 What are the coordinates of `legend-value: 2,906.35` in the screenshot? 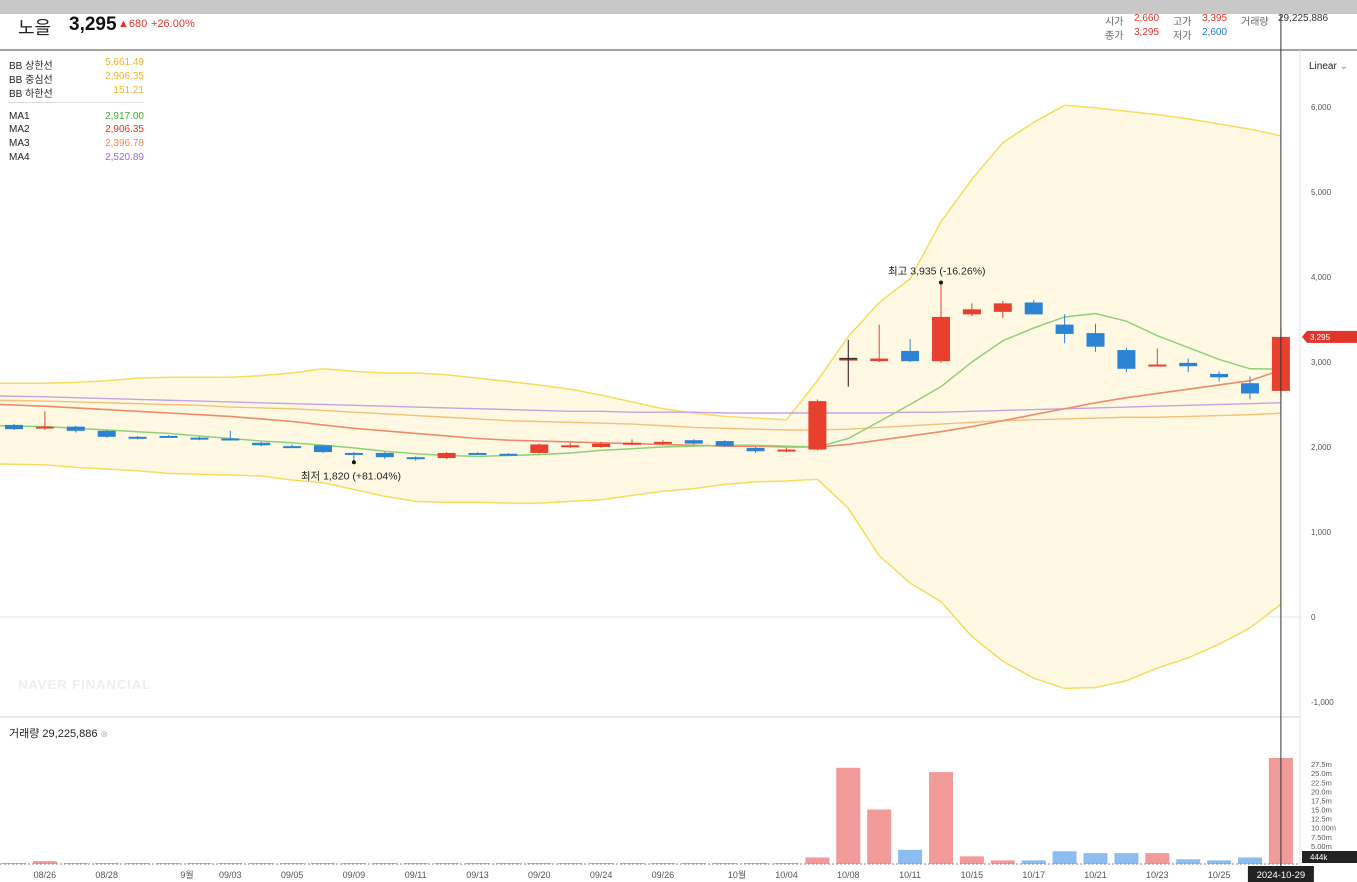 It's located at (124, 76).